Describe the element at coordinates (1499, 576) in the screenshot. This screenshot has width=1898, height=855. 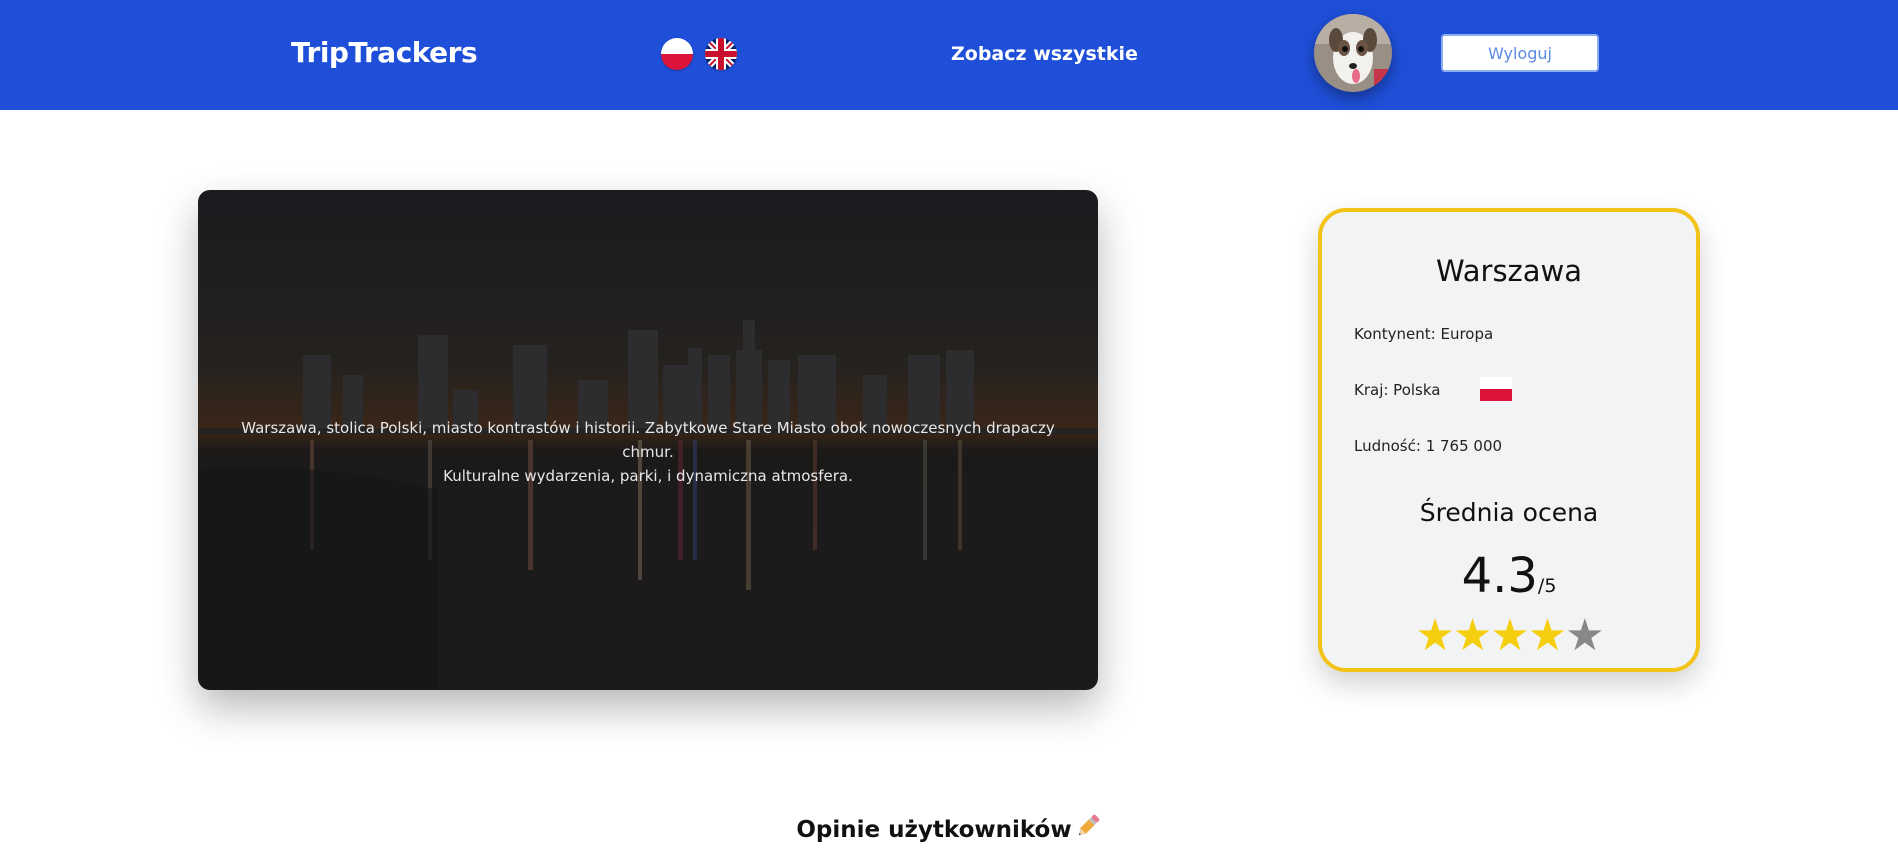
I see `score-value: 4.3` at that location.